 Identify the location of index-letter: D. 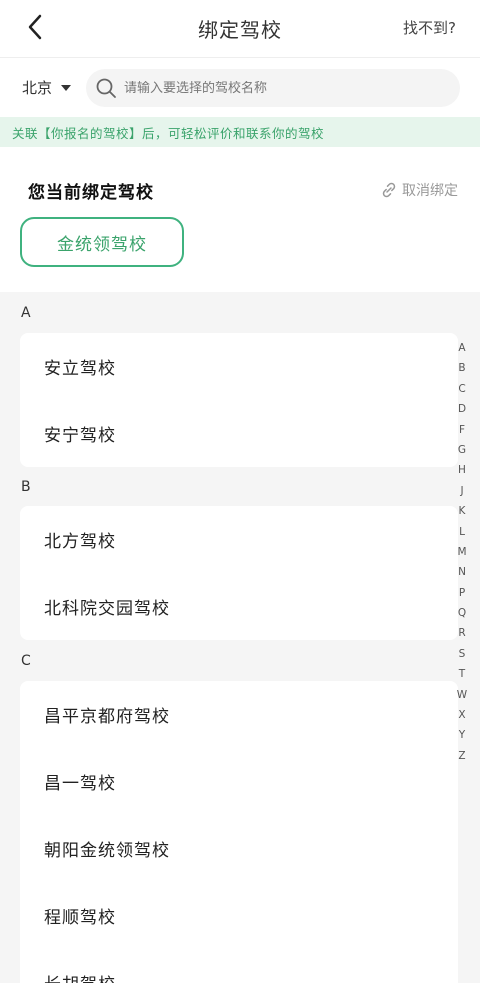
(462, 409).